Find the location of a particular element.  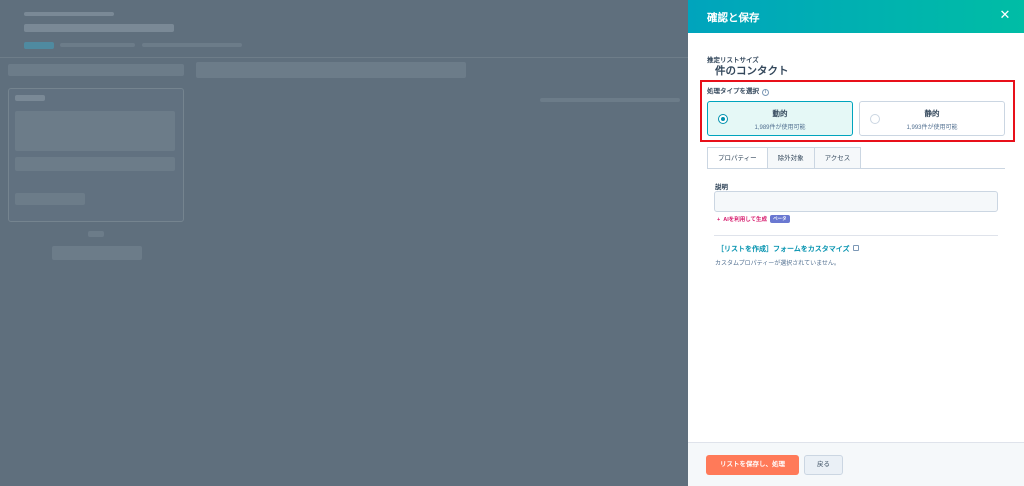

back-button: 戻る is located at coordinates (823, 465).